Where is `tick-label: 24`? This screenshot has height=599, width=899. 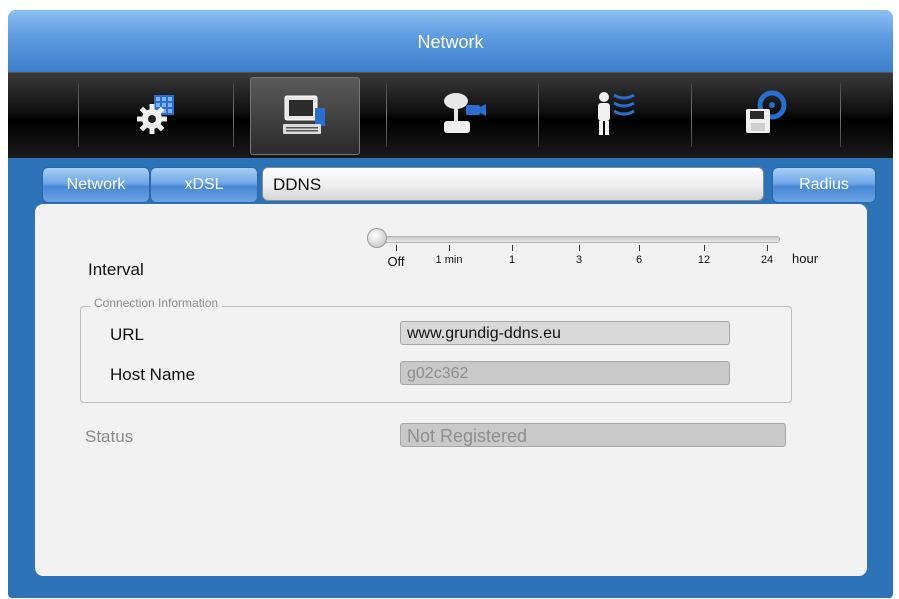
tick-label: 24 is located at coordinates (767, 260).